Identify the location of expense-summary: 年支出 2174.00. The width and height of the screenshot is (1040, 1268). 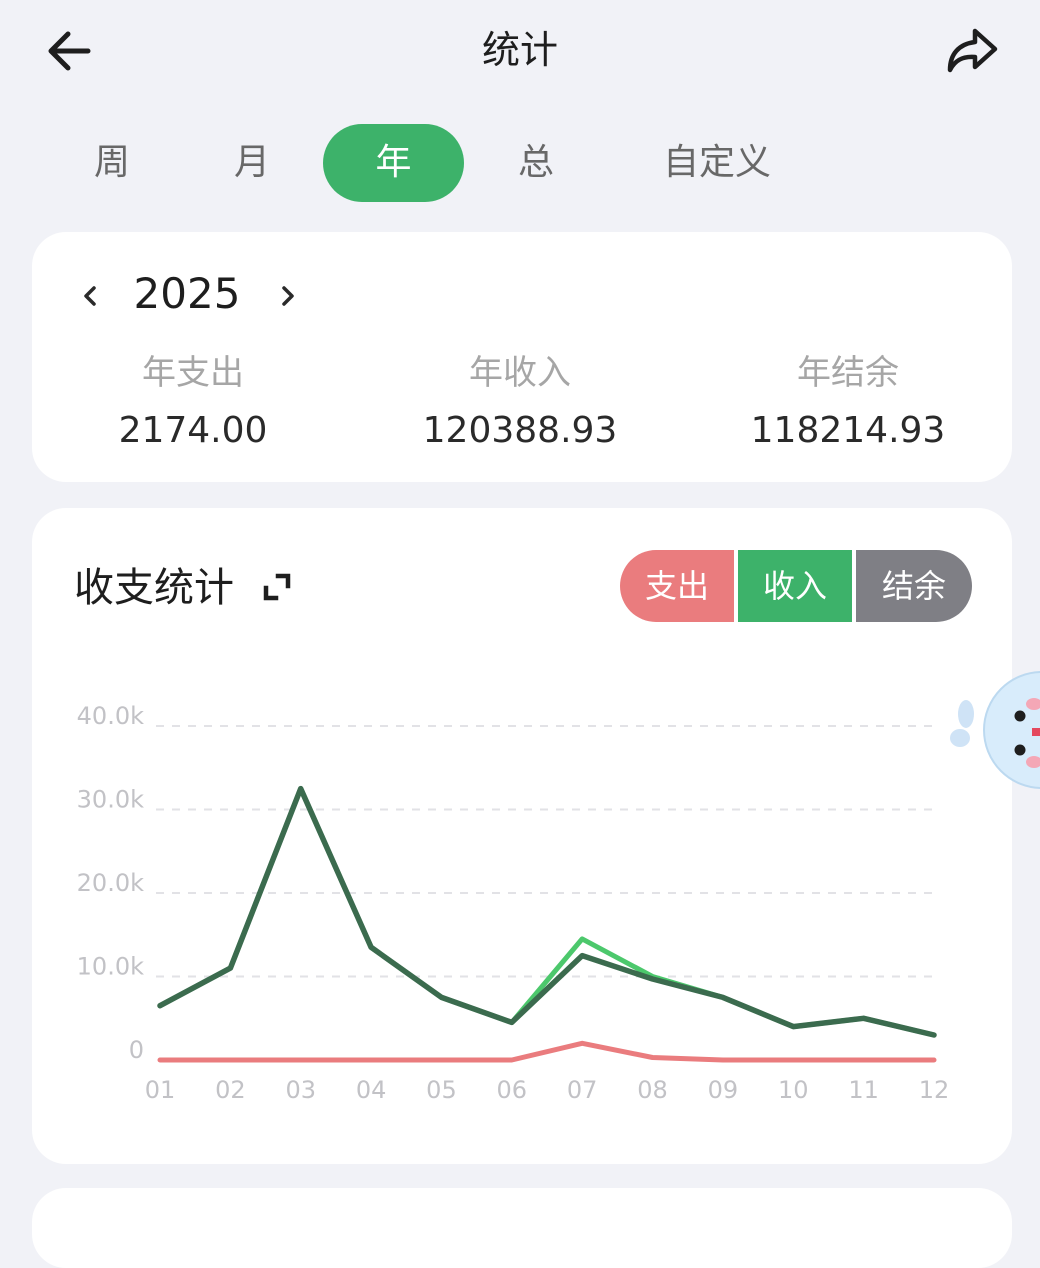
(193, 403).